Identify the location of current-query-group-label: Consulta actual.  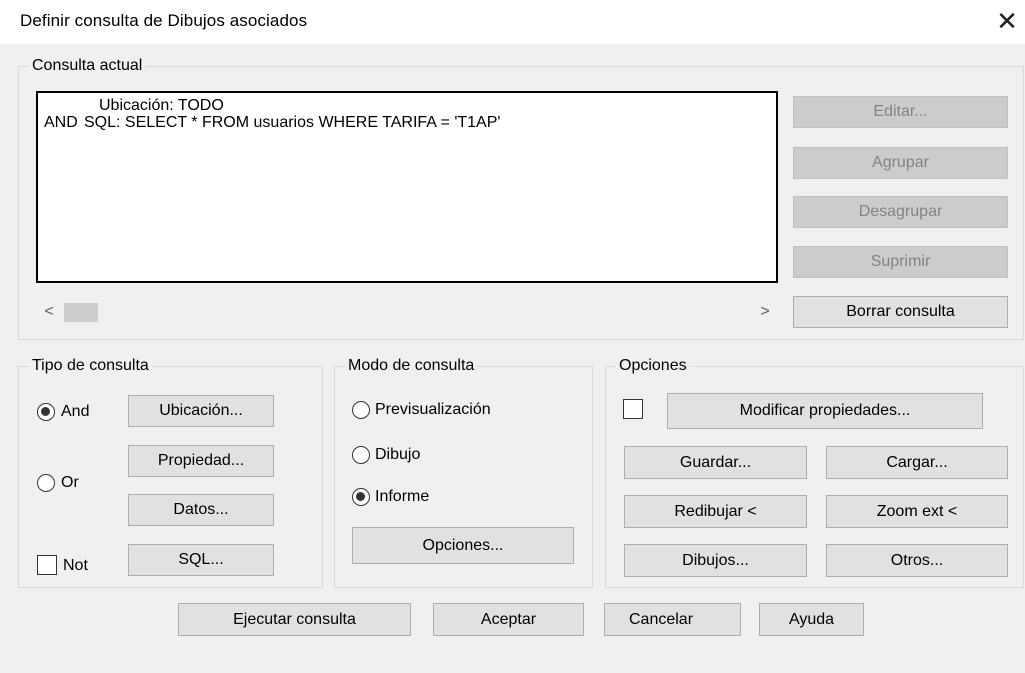
(87, 66).